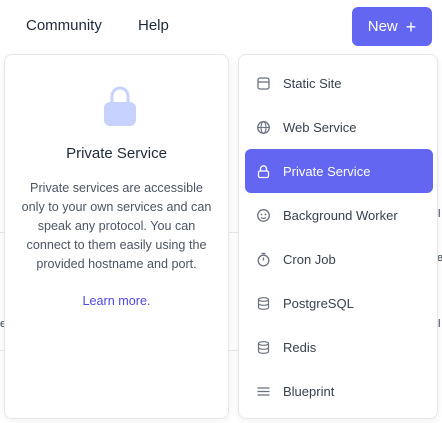 The width and height of the screenshot is (442, 423). What do you see at coordinates (320, 127) in the screenshot?
I see `menu-item-label: Web Service` at bounding box center [320, 127].